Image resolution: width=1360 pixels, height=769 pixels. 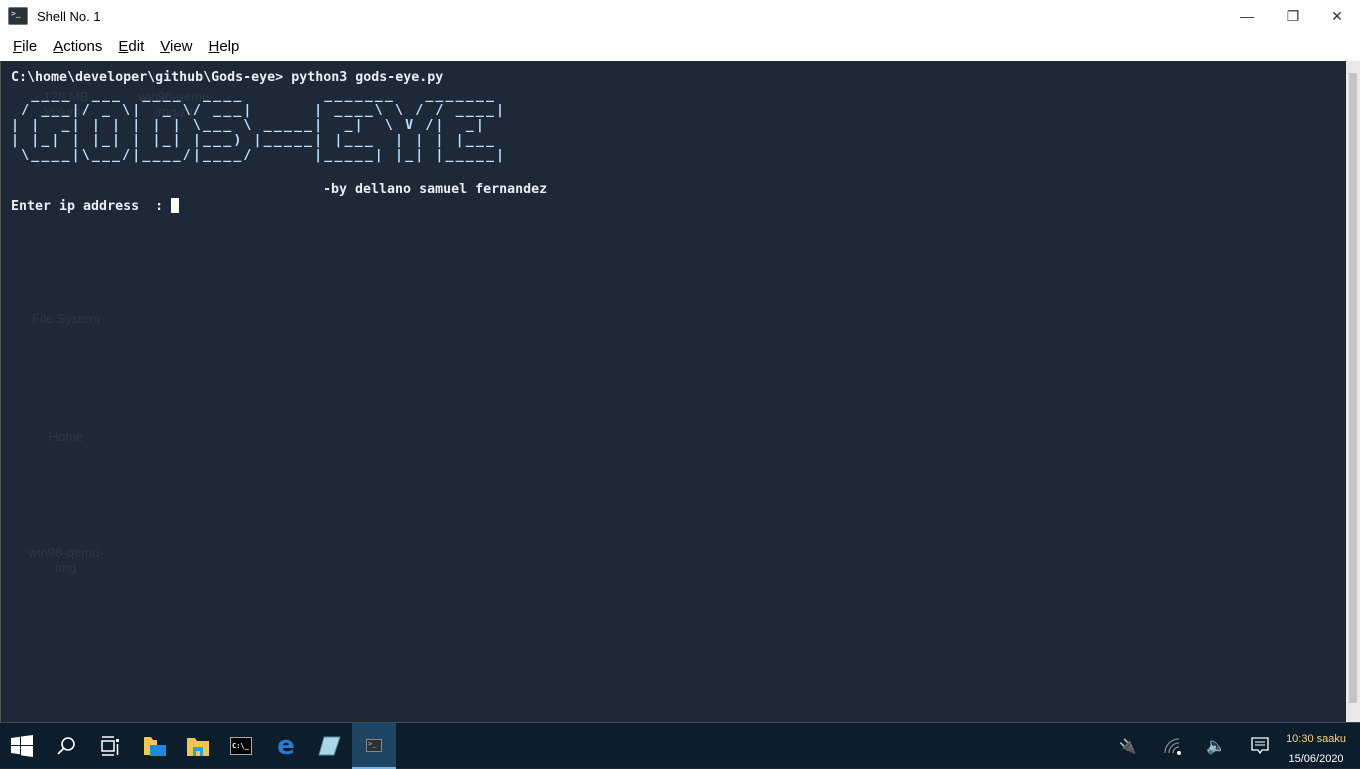 I want to click on network-icon, so click(x=1173, y=746).